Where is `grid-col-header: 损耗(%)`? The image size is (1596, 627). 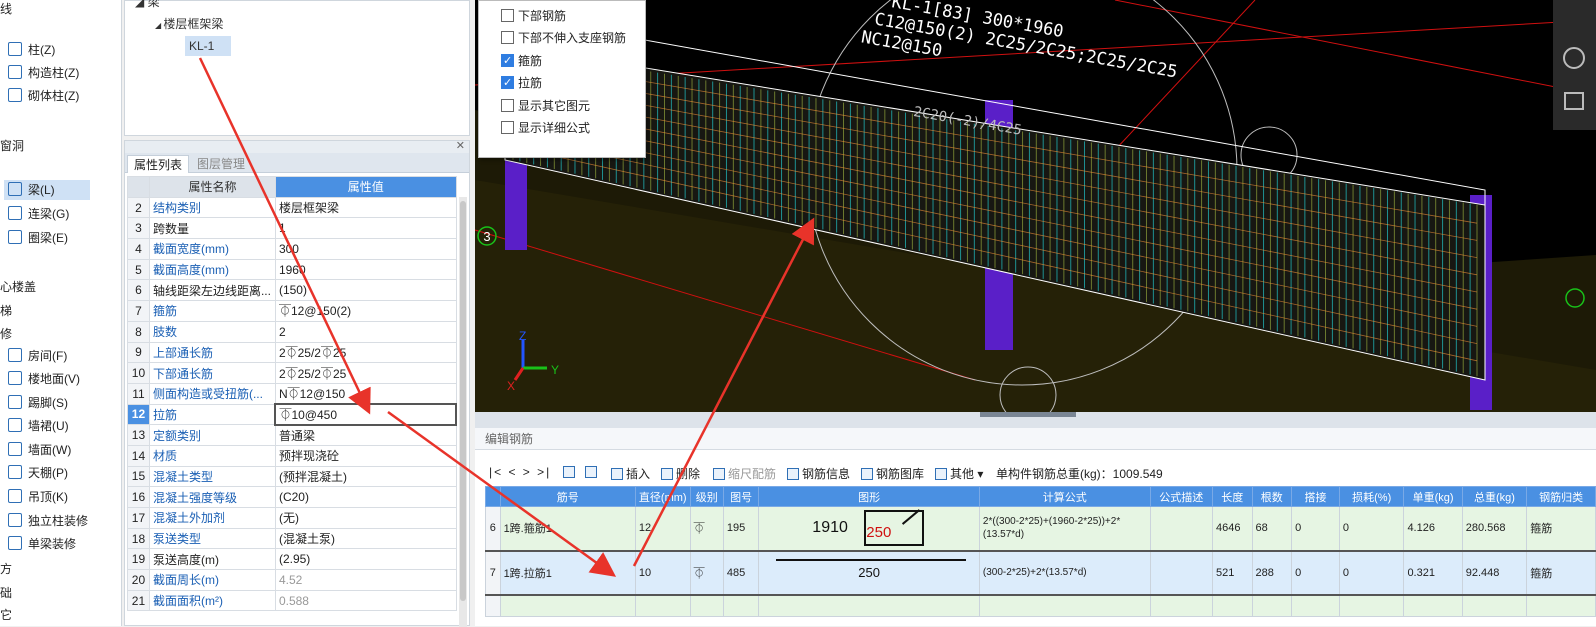
grid-col-header: 损耗(%) is located at coordinates (1371, 496).